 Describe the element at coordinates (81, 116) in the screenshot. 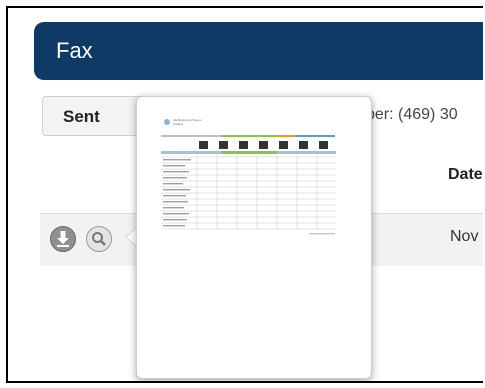

I see `sent-tab-label: Sent` at that location.